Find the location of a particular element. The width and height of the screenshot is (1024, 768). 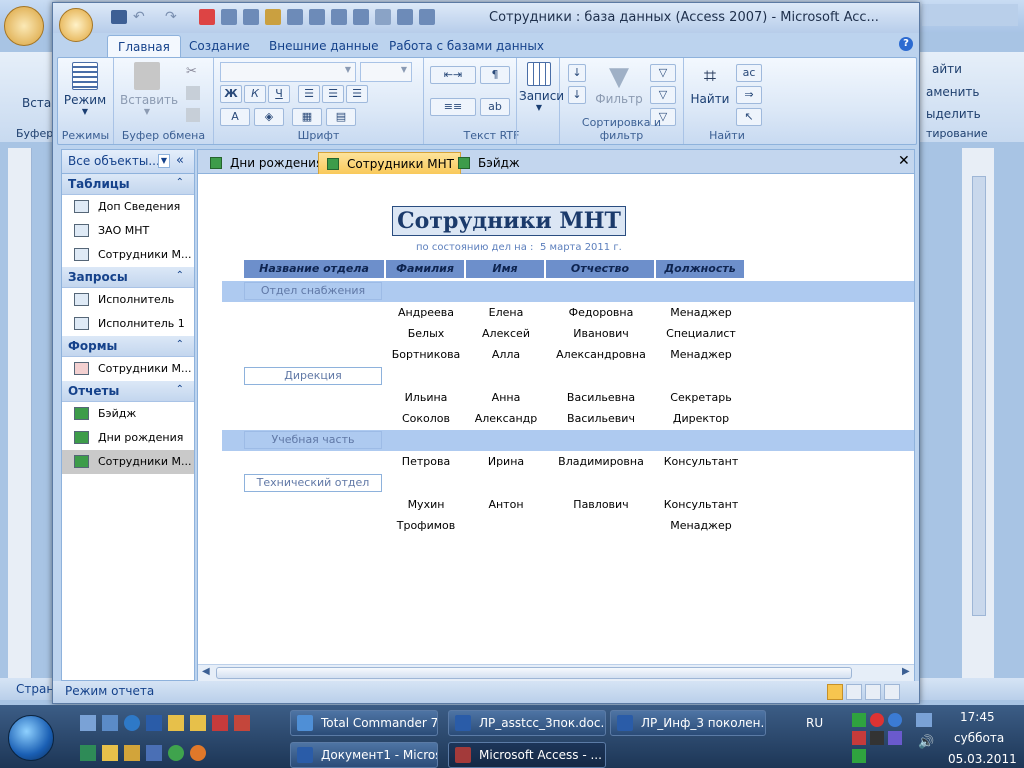

nav-dropdown-icon: ▼ is located at coordinates (164, 161).